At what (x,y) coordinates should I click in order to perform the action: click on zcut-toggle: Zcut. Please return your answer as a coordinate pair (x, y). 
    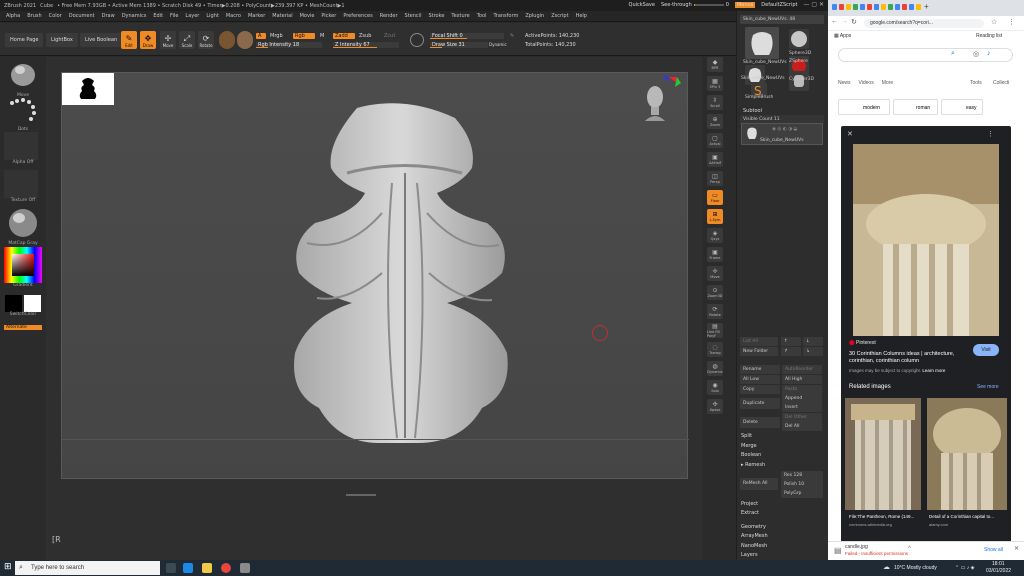
    Looking at the image, I should click on (389, 36).